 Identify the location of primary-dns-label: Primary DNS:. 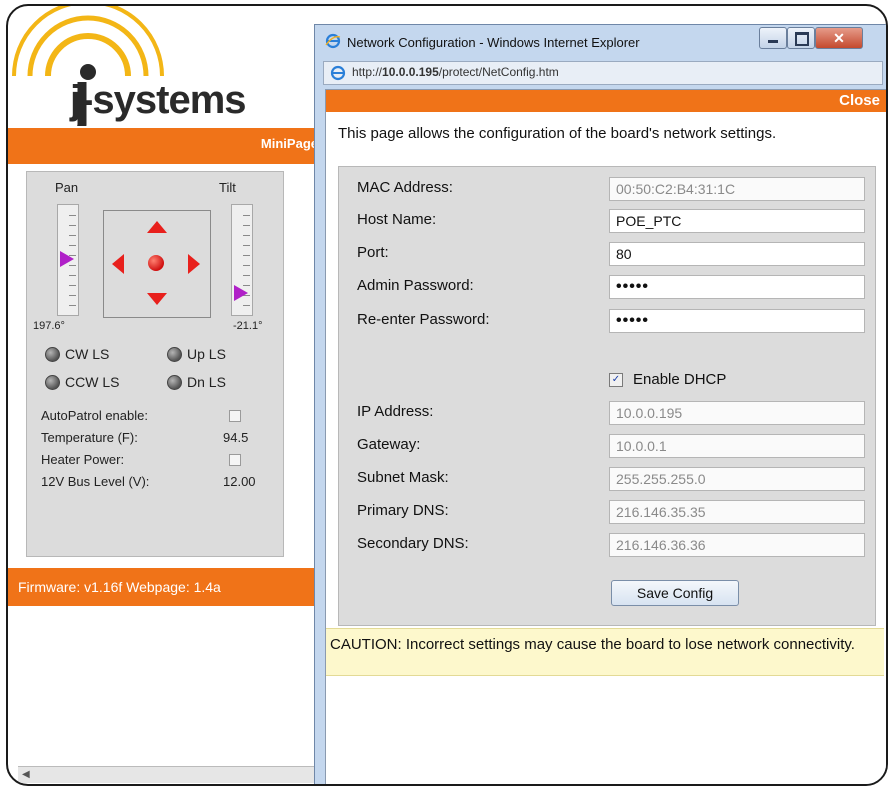
(403, 510).